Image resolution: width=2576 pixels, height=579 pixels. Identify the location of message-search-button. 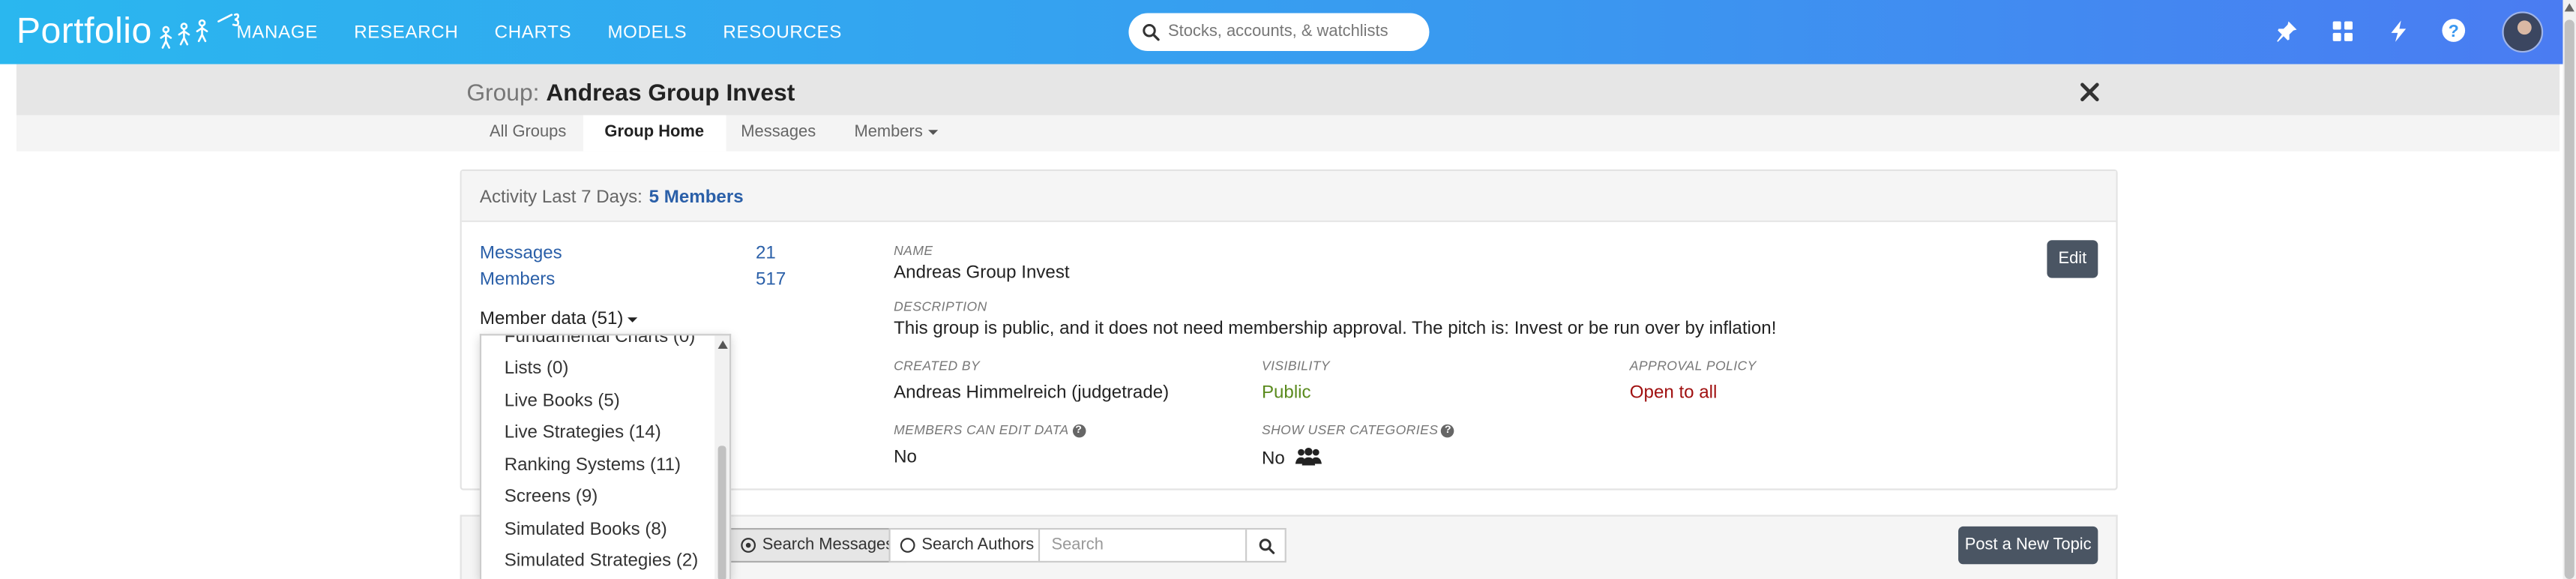
(1266, 545).